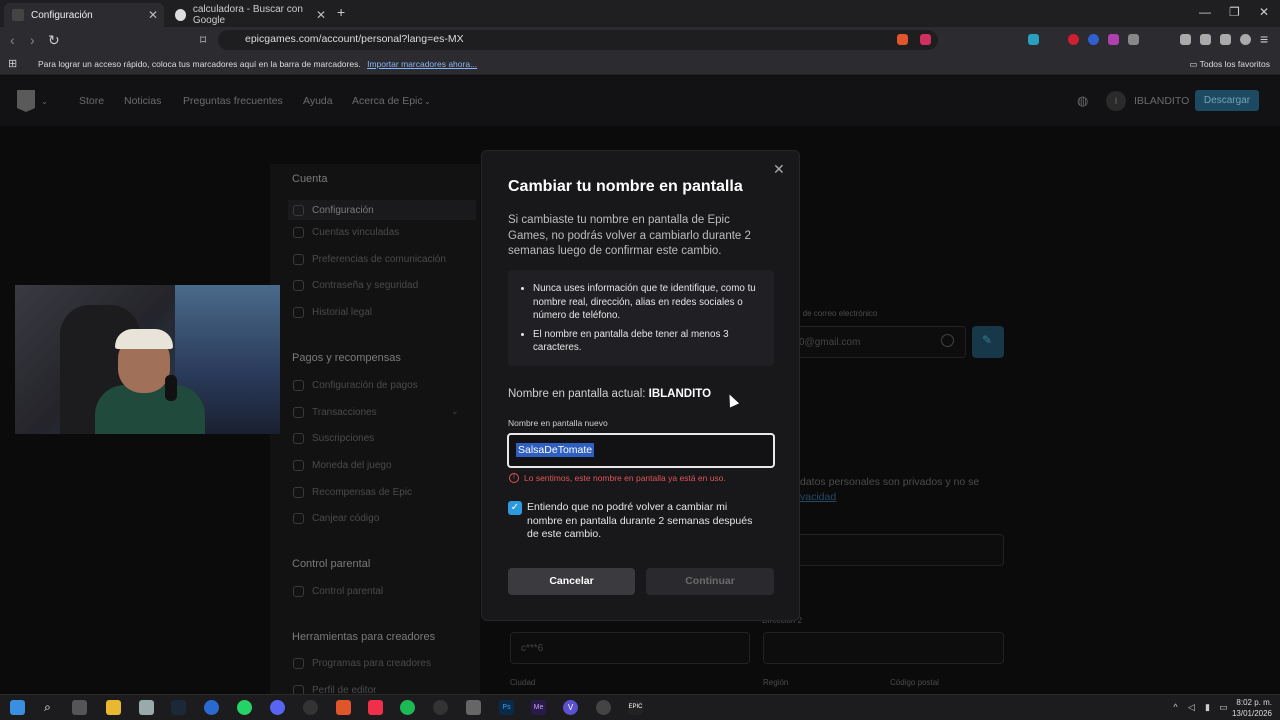  What do you see at coordinates (387, 101) in the screenshot?
I see `nav-acerca: Acerca de Epic` at bounding box center [387, 101].